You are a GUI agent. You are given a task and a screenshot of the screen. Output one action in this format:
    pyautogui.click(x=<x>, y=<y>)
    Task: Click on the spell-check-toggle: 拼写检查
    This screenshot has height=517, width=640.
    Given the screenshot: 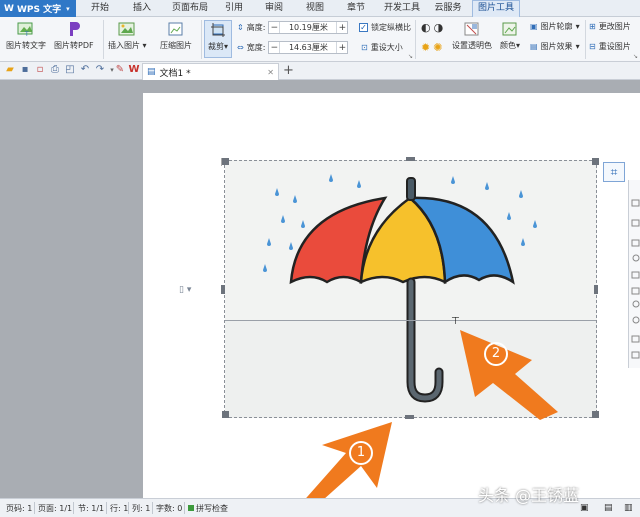 What is the action you would take?
    pyautogui.click(x=208, y=508)
    